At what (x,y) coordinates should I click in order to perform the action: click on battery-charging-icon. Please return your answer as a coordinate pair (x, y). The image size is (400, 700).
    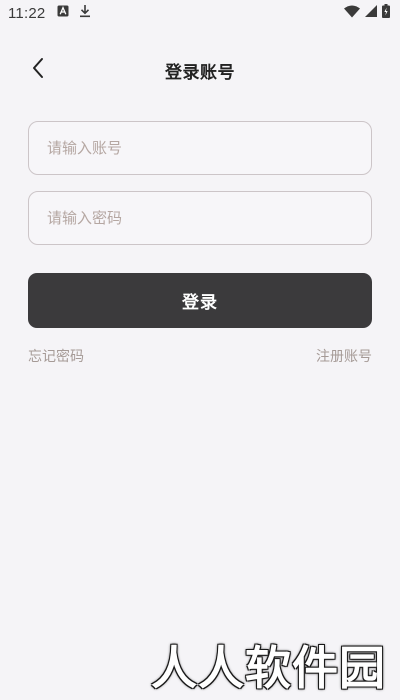
    Looking at the image, I should click on (386, 13).